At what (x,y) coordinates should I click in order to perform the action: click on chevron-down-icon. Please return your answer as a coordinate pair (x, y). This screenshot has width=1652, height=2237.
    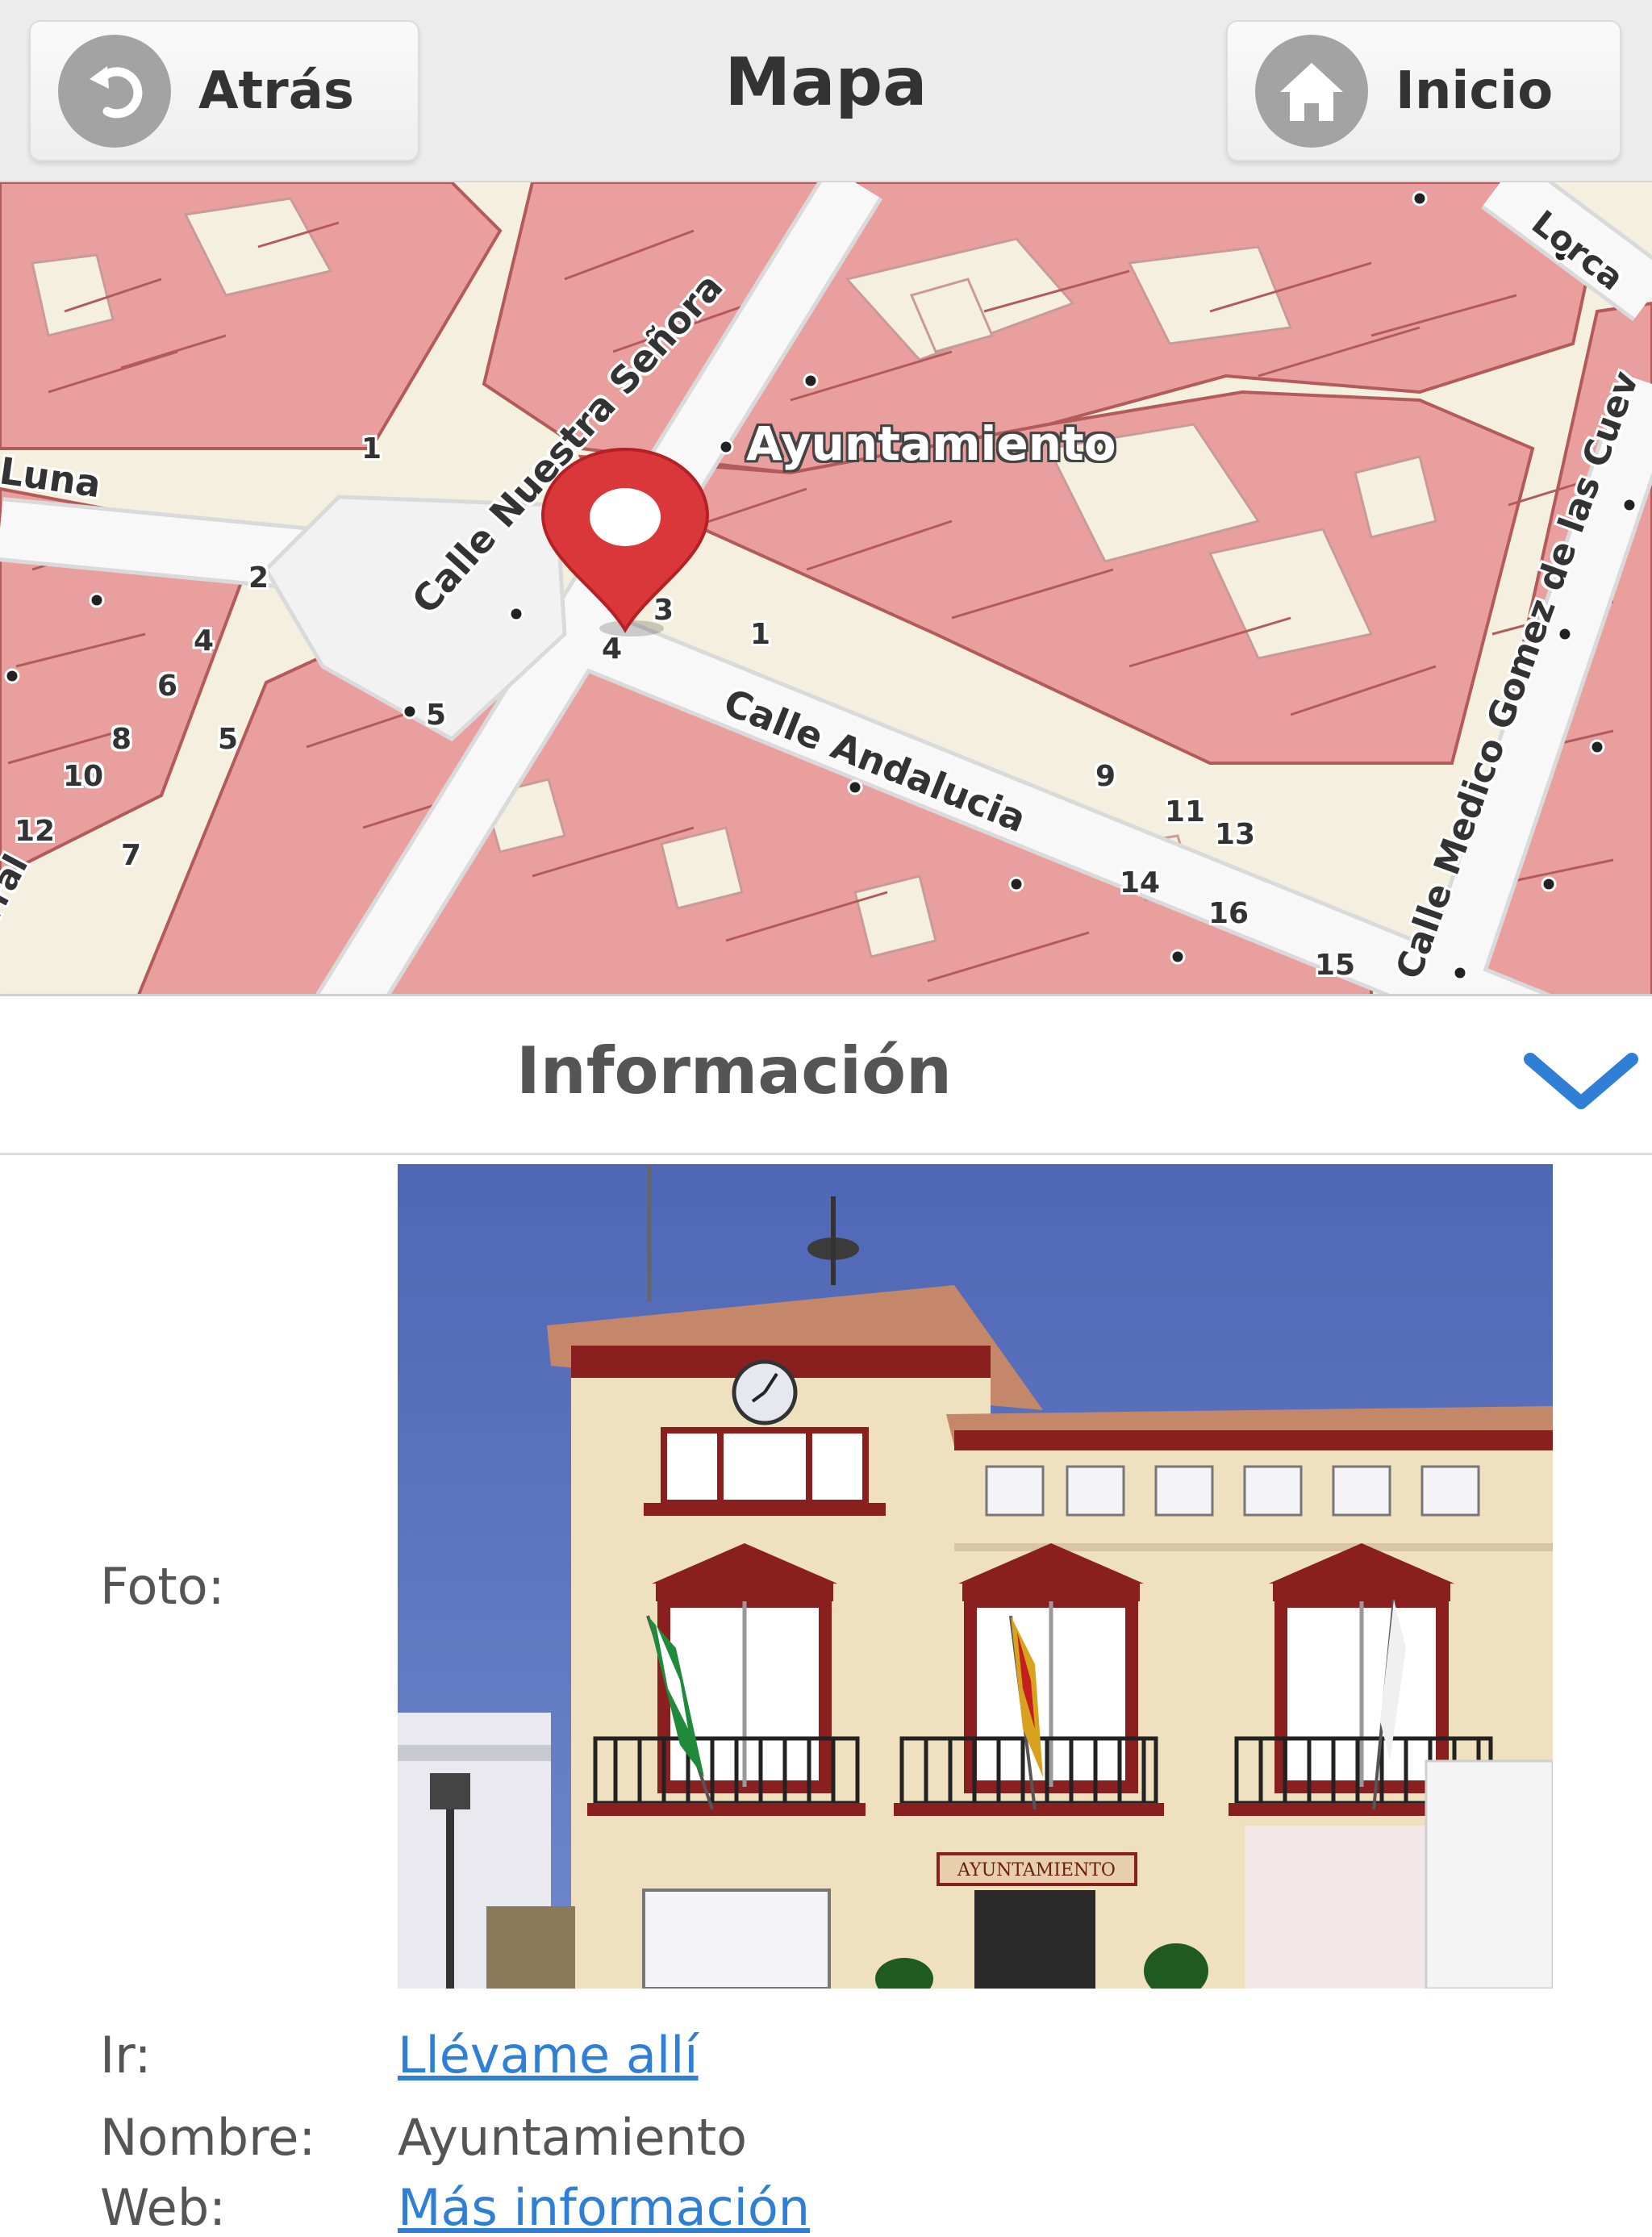
    Looking at the image, I should click on (1582, 1081).